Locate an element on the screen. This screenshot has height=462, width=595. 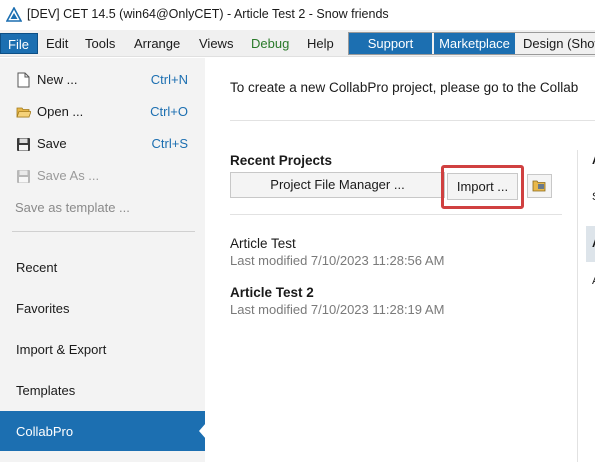
project-modified-date: Last modified 7/10/2023 11:28:19 AM is located at coordinates (337, 309).